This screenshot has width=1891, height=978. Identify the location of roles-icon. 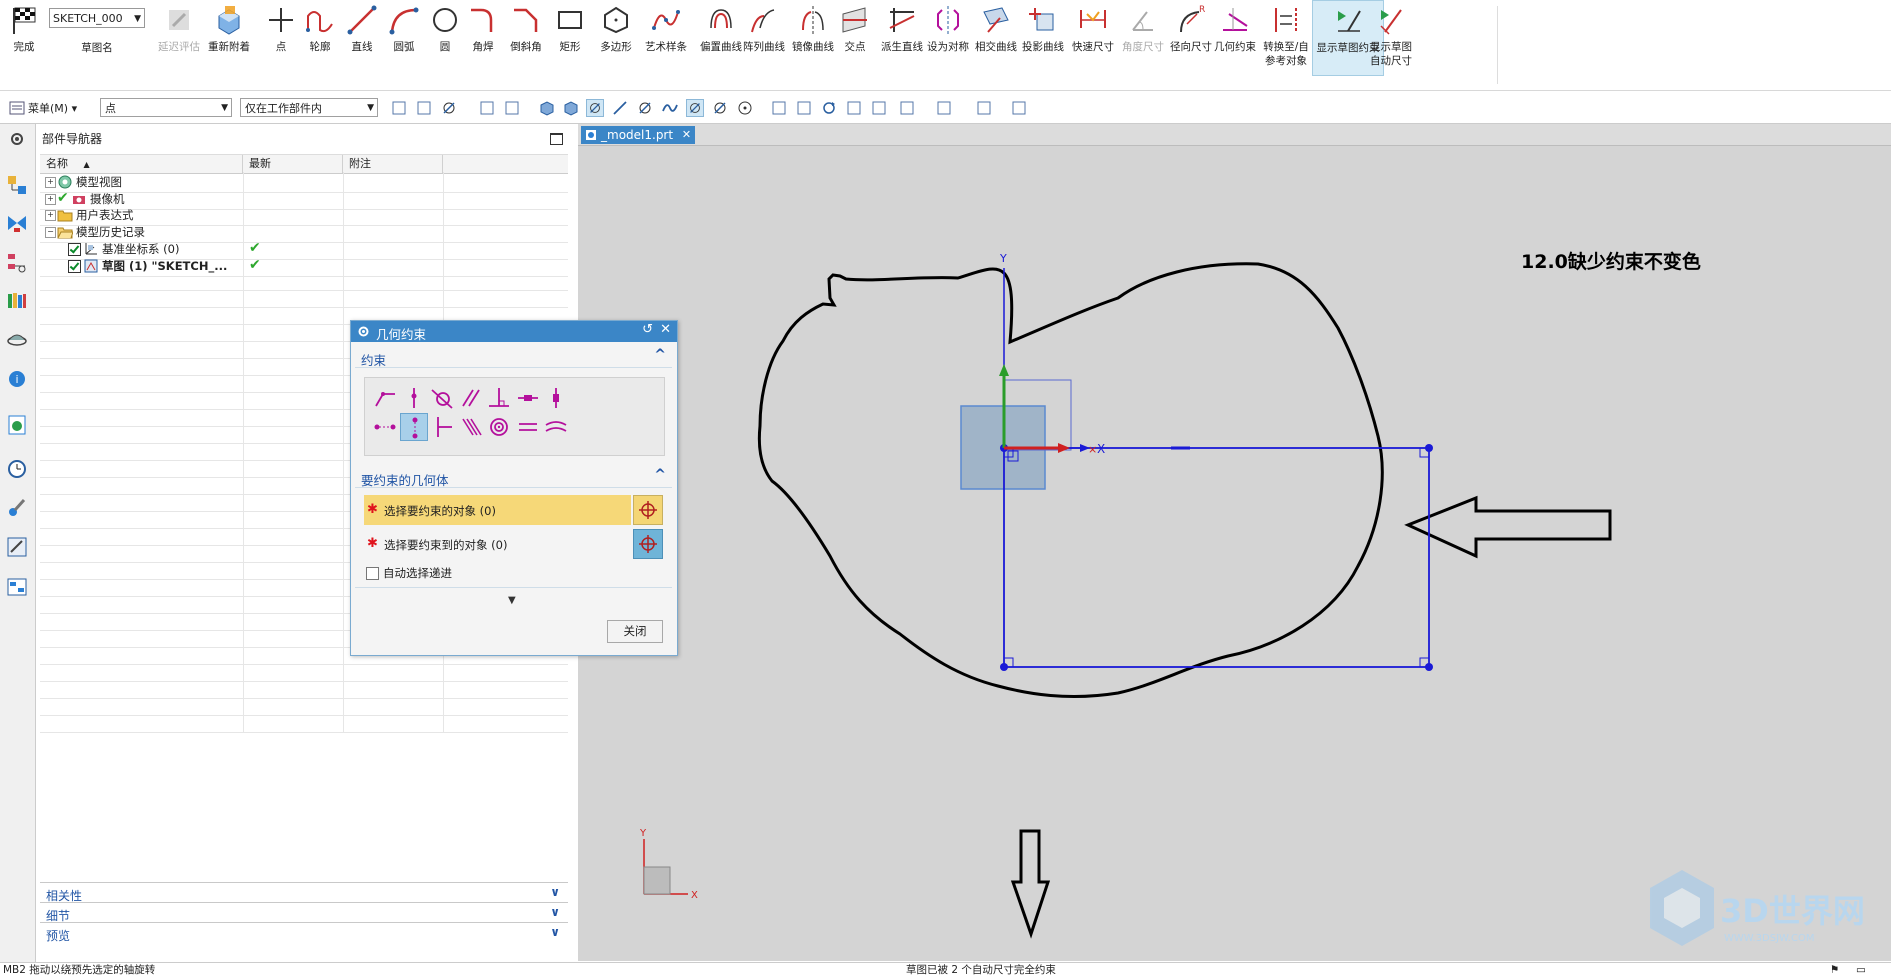
(17, 587).